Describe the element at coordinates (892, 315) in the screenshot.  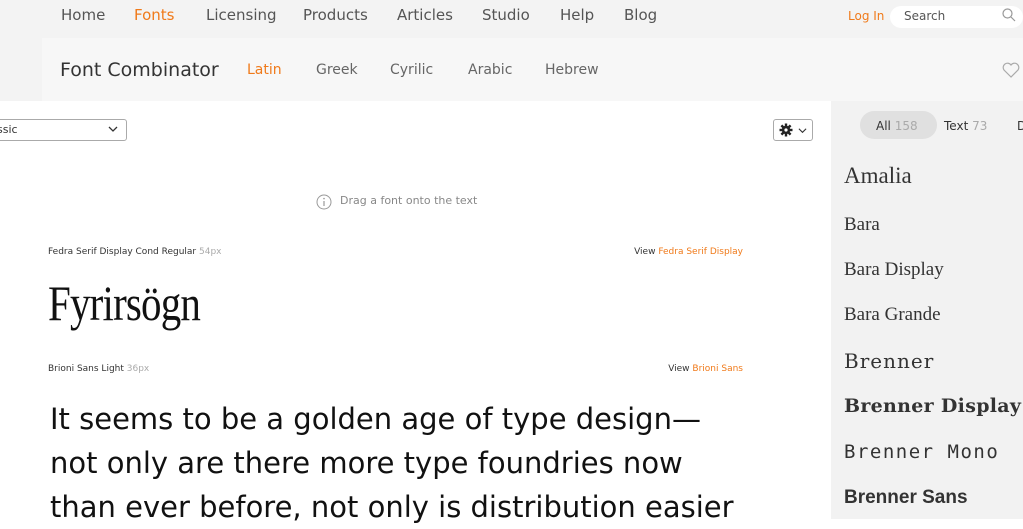
I see `font-list-item: Bara Grande` at that location.